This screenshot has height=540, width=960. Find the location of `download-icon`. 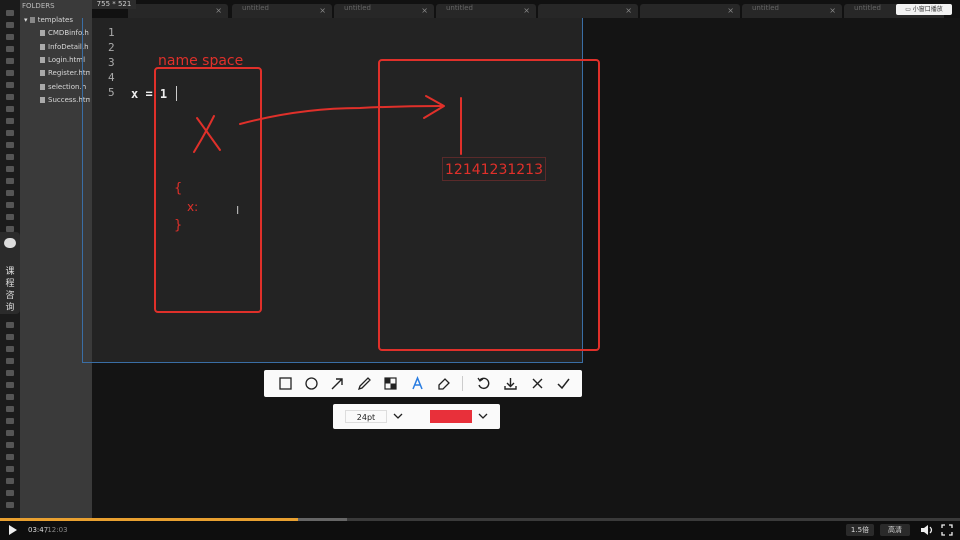

download-icon is located at coordinates (510, 383).